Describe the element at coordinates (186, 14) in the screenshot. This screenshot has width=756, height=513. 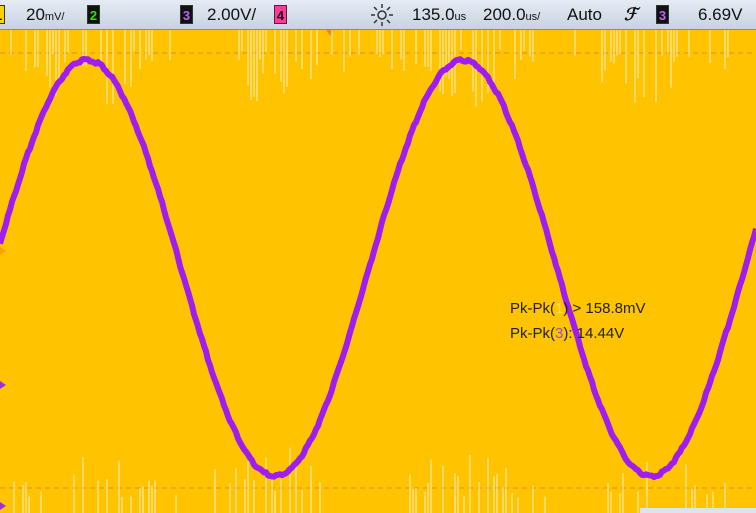
I see `channel-3-indicator: 3` at that location.